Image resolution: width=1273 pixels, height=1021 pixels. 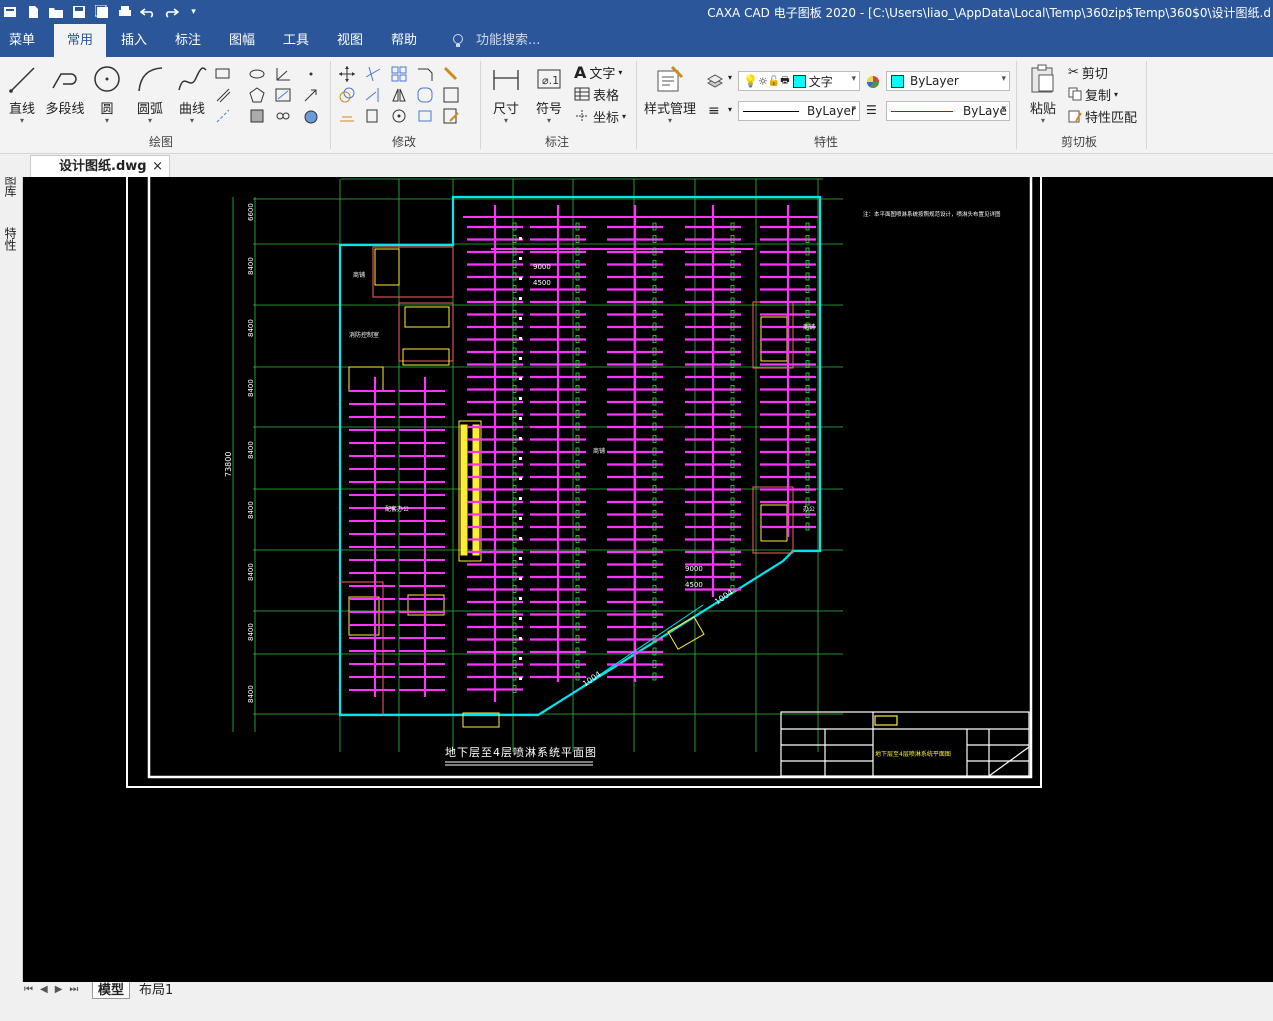 What do you see at coordinates (80, 40) in the screenshot?
I see `tab-common: 常用` at bounding box center [80, 40].